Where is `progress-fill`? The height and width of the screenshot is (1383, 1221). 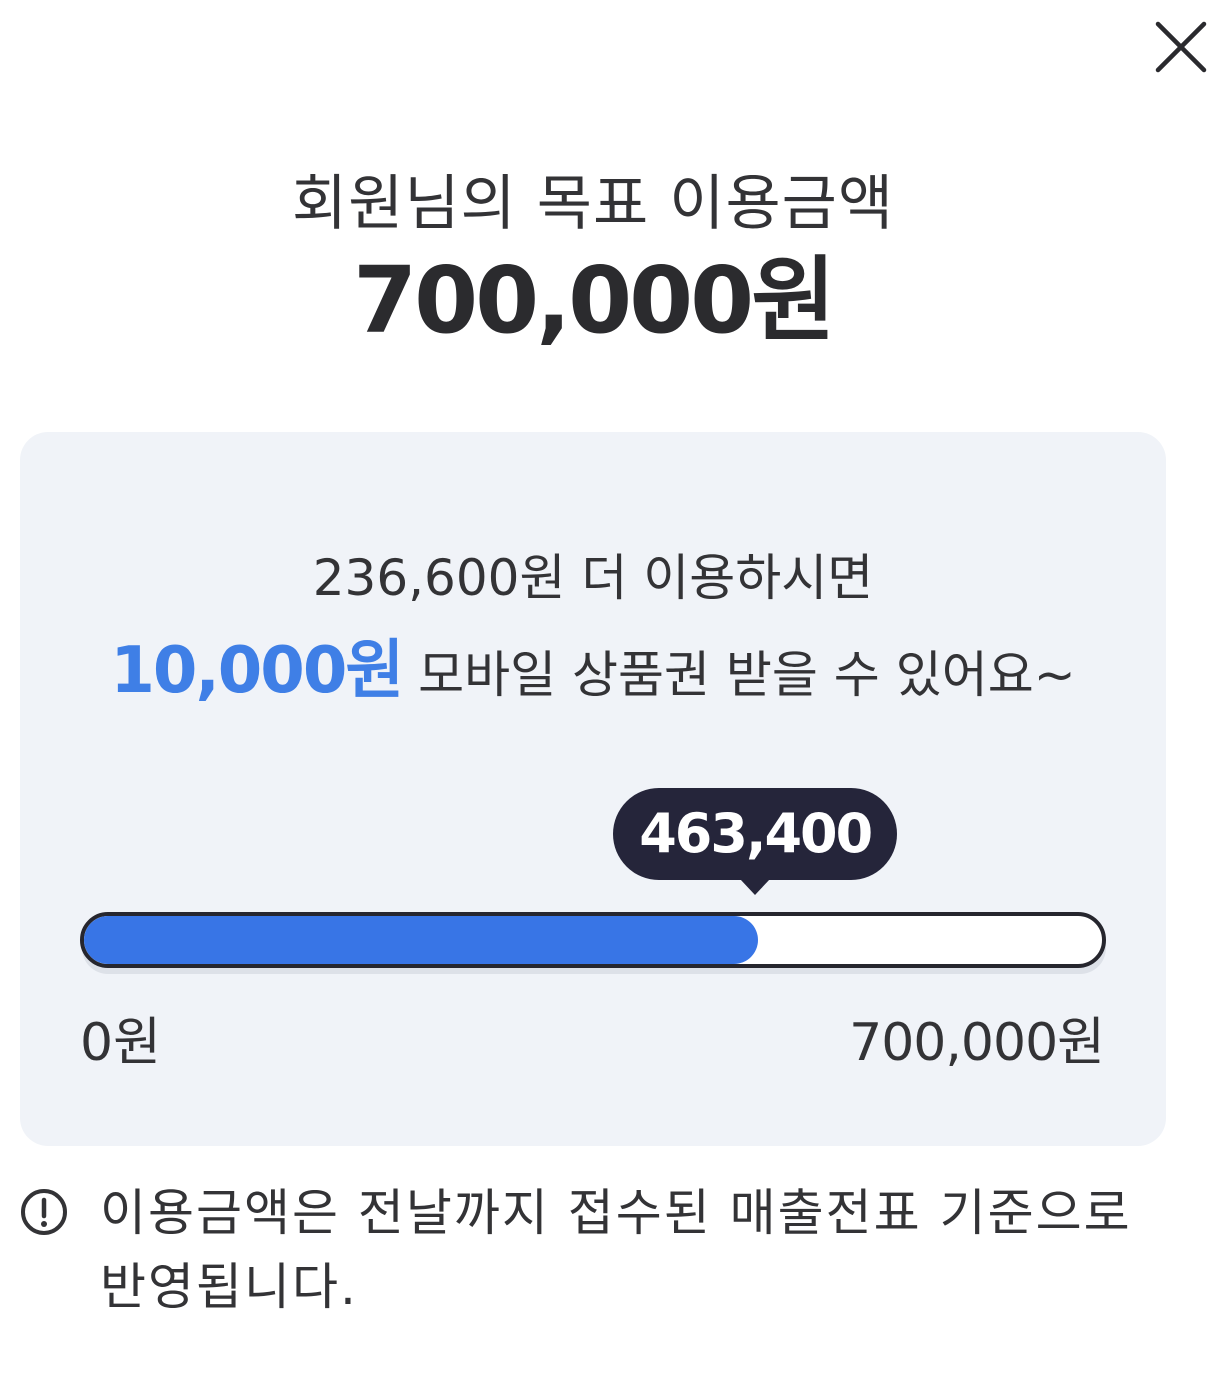 progress-fill is located at coordinates (421, 940).